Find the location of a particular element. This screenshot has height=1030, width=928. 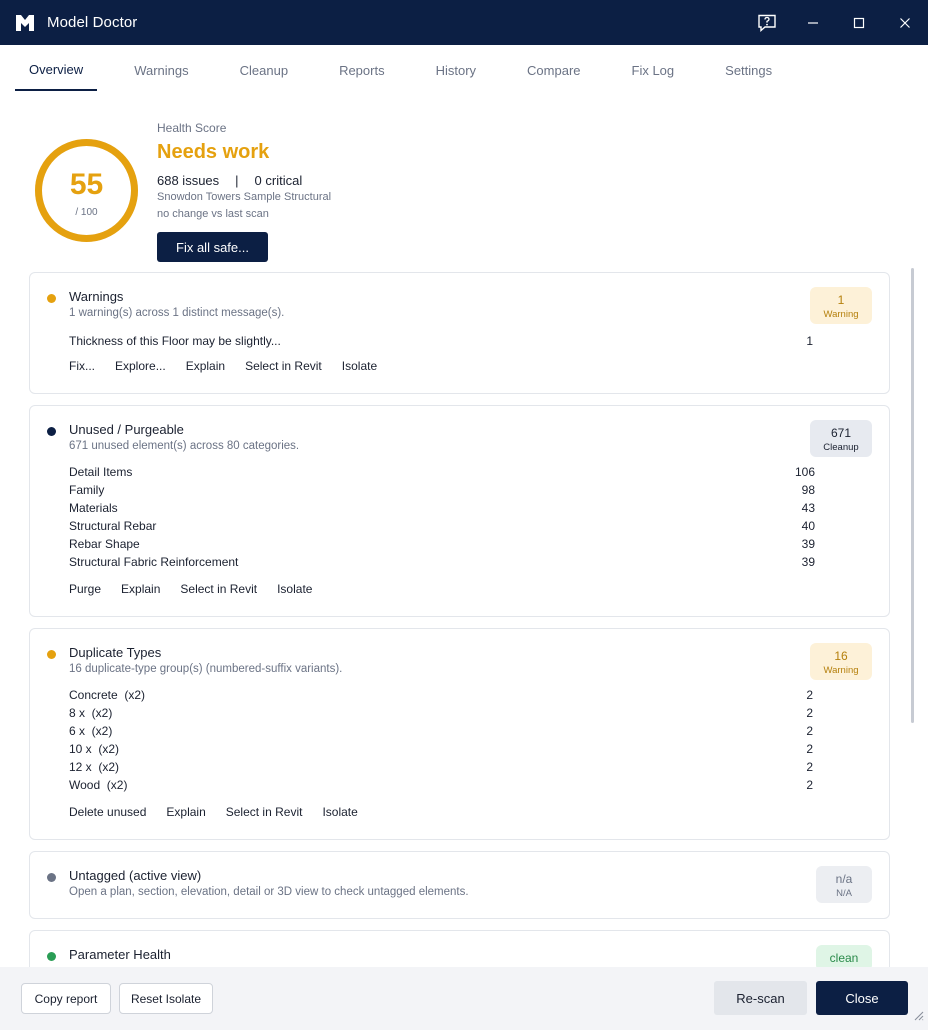

issue-counts: 688 issues | 0 critical is located at coordinates (229, 180).